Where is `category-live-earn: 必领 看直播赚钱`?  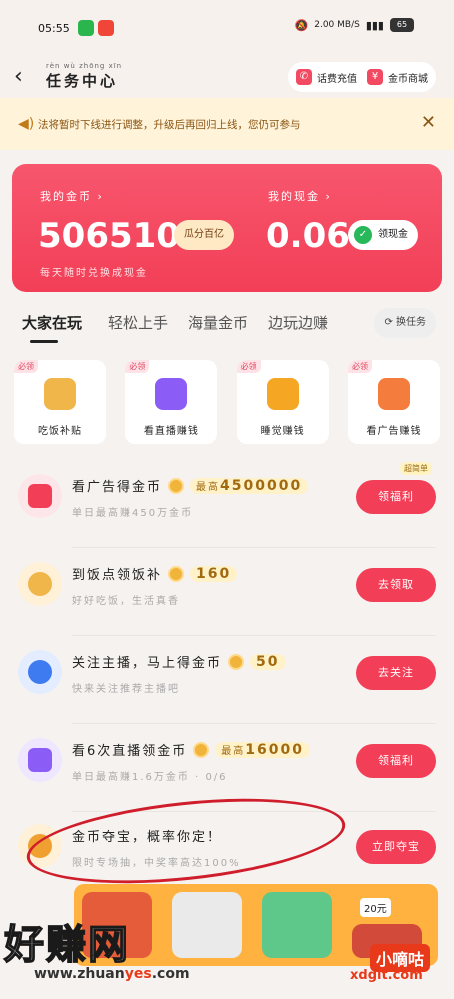
category-live-earn: 必领 看直播赚钱 is located at coordinates (171, 402).